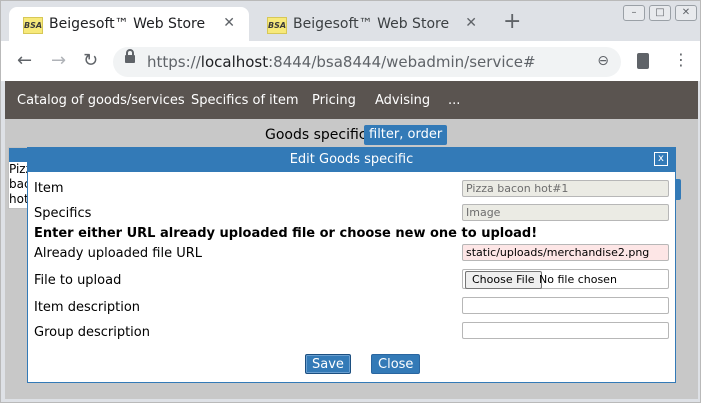  Describe the element at coordinates (316, 135) in the screenshot. I see `page-title: Goods specific` at that location.